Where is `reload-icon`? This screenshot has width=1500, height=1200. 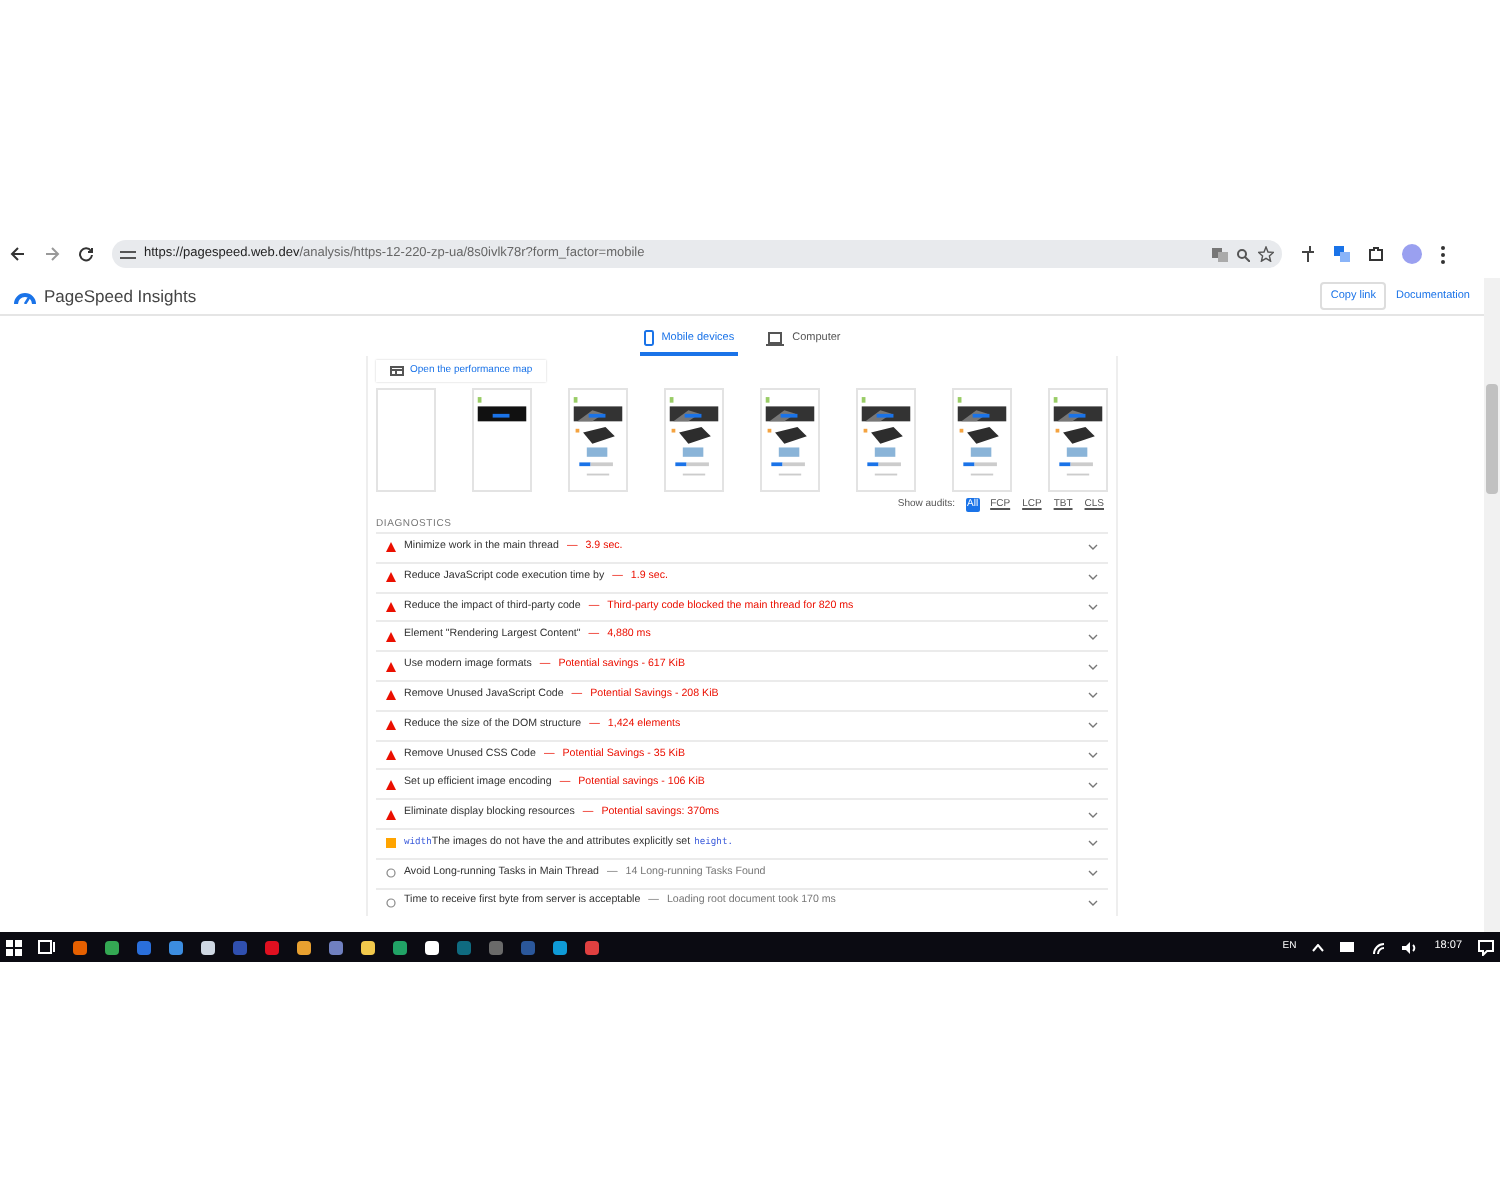
reload-icon is located at coordinates (86, 254).